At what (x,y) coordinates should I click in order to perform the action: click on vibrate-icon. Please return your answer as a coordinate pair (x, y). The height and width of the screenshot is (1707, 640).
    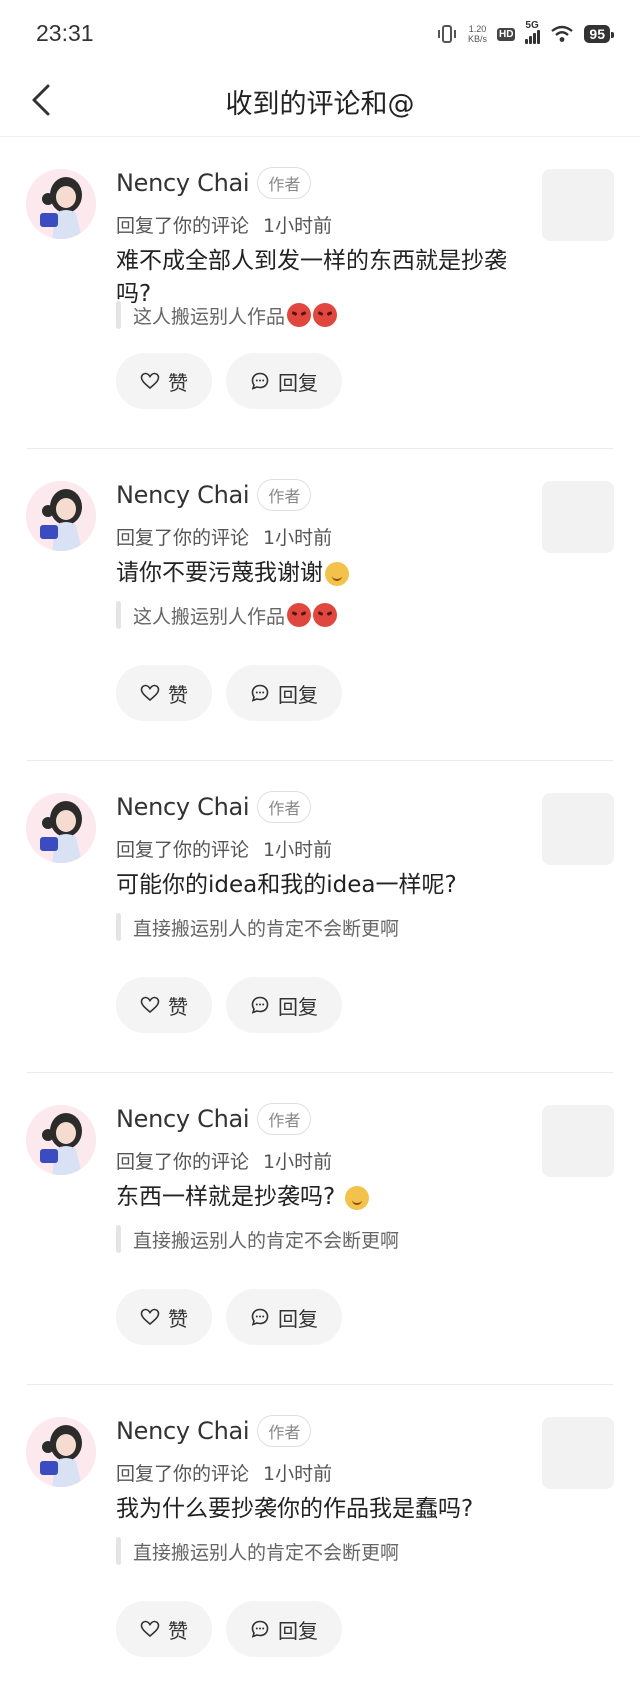
    Looking at the image, I should click on (446, 34).